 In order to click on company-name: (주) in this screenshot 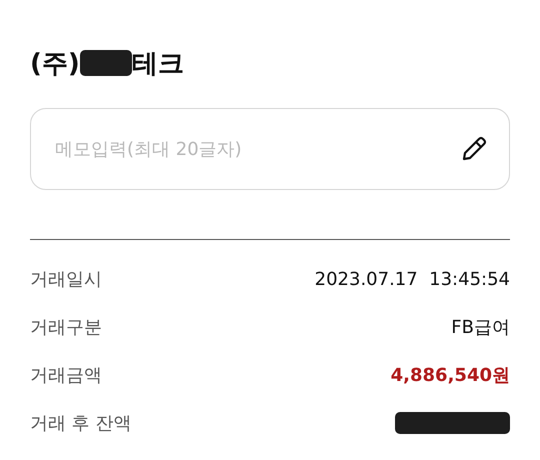, I will do `click(55, 64)`.